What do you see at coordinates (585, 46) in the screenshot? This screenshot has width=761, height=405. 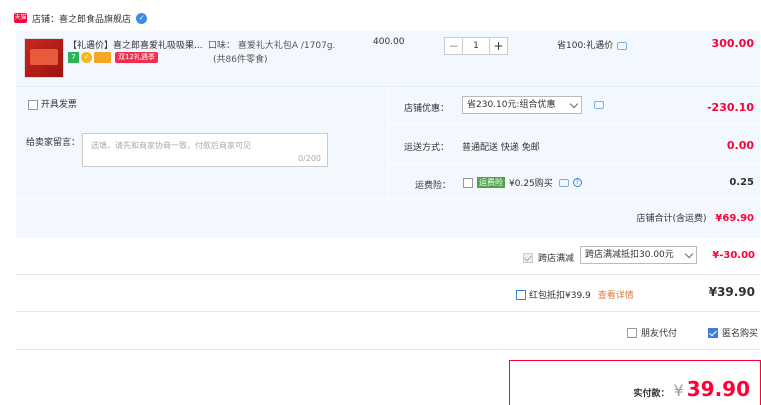 I see `discount-note-text: 省100:礼遇价` at bounding box center [585, 46].